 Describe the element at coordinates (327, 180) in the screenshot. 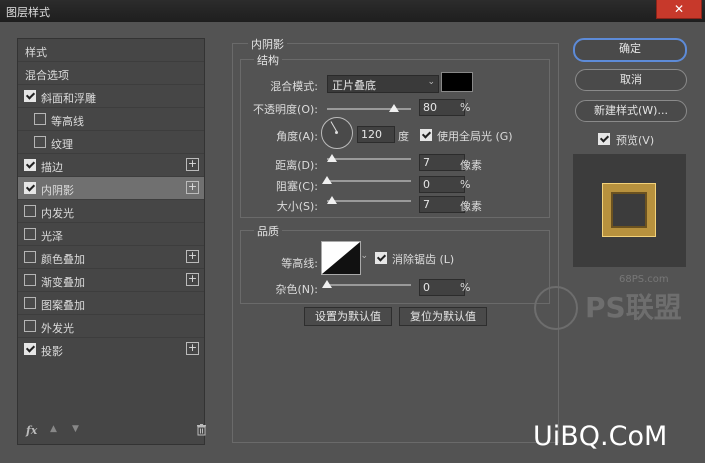

I see `choke-slider-thumb` at that location.